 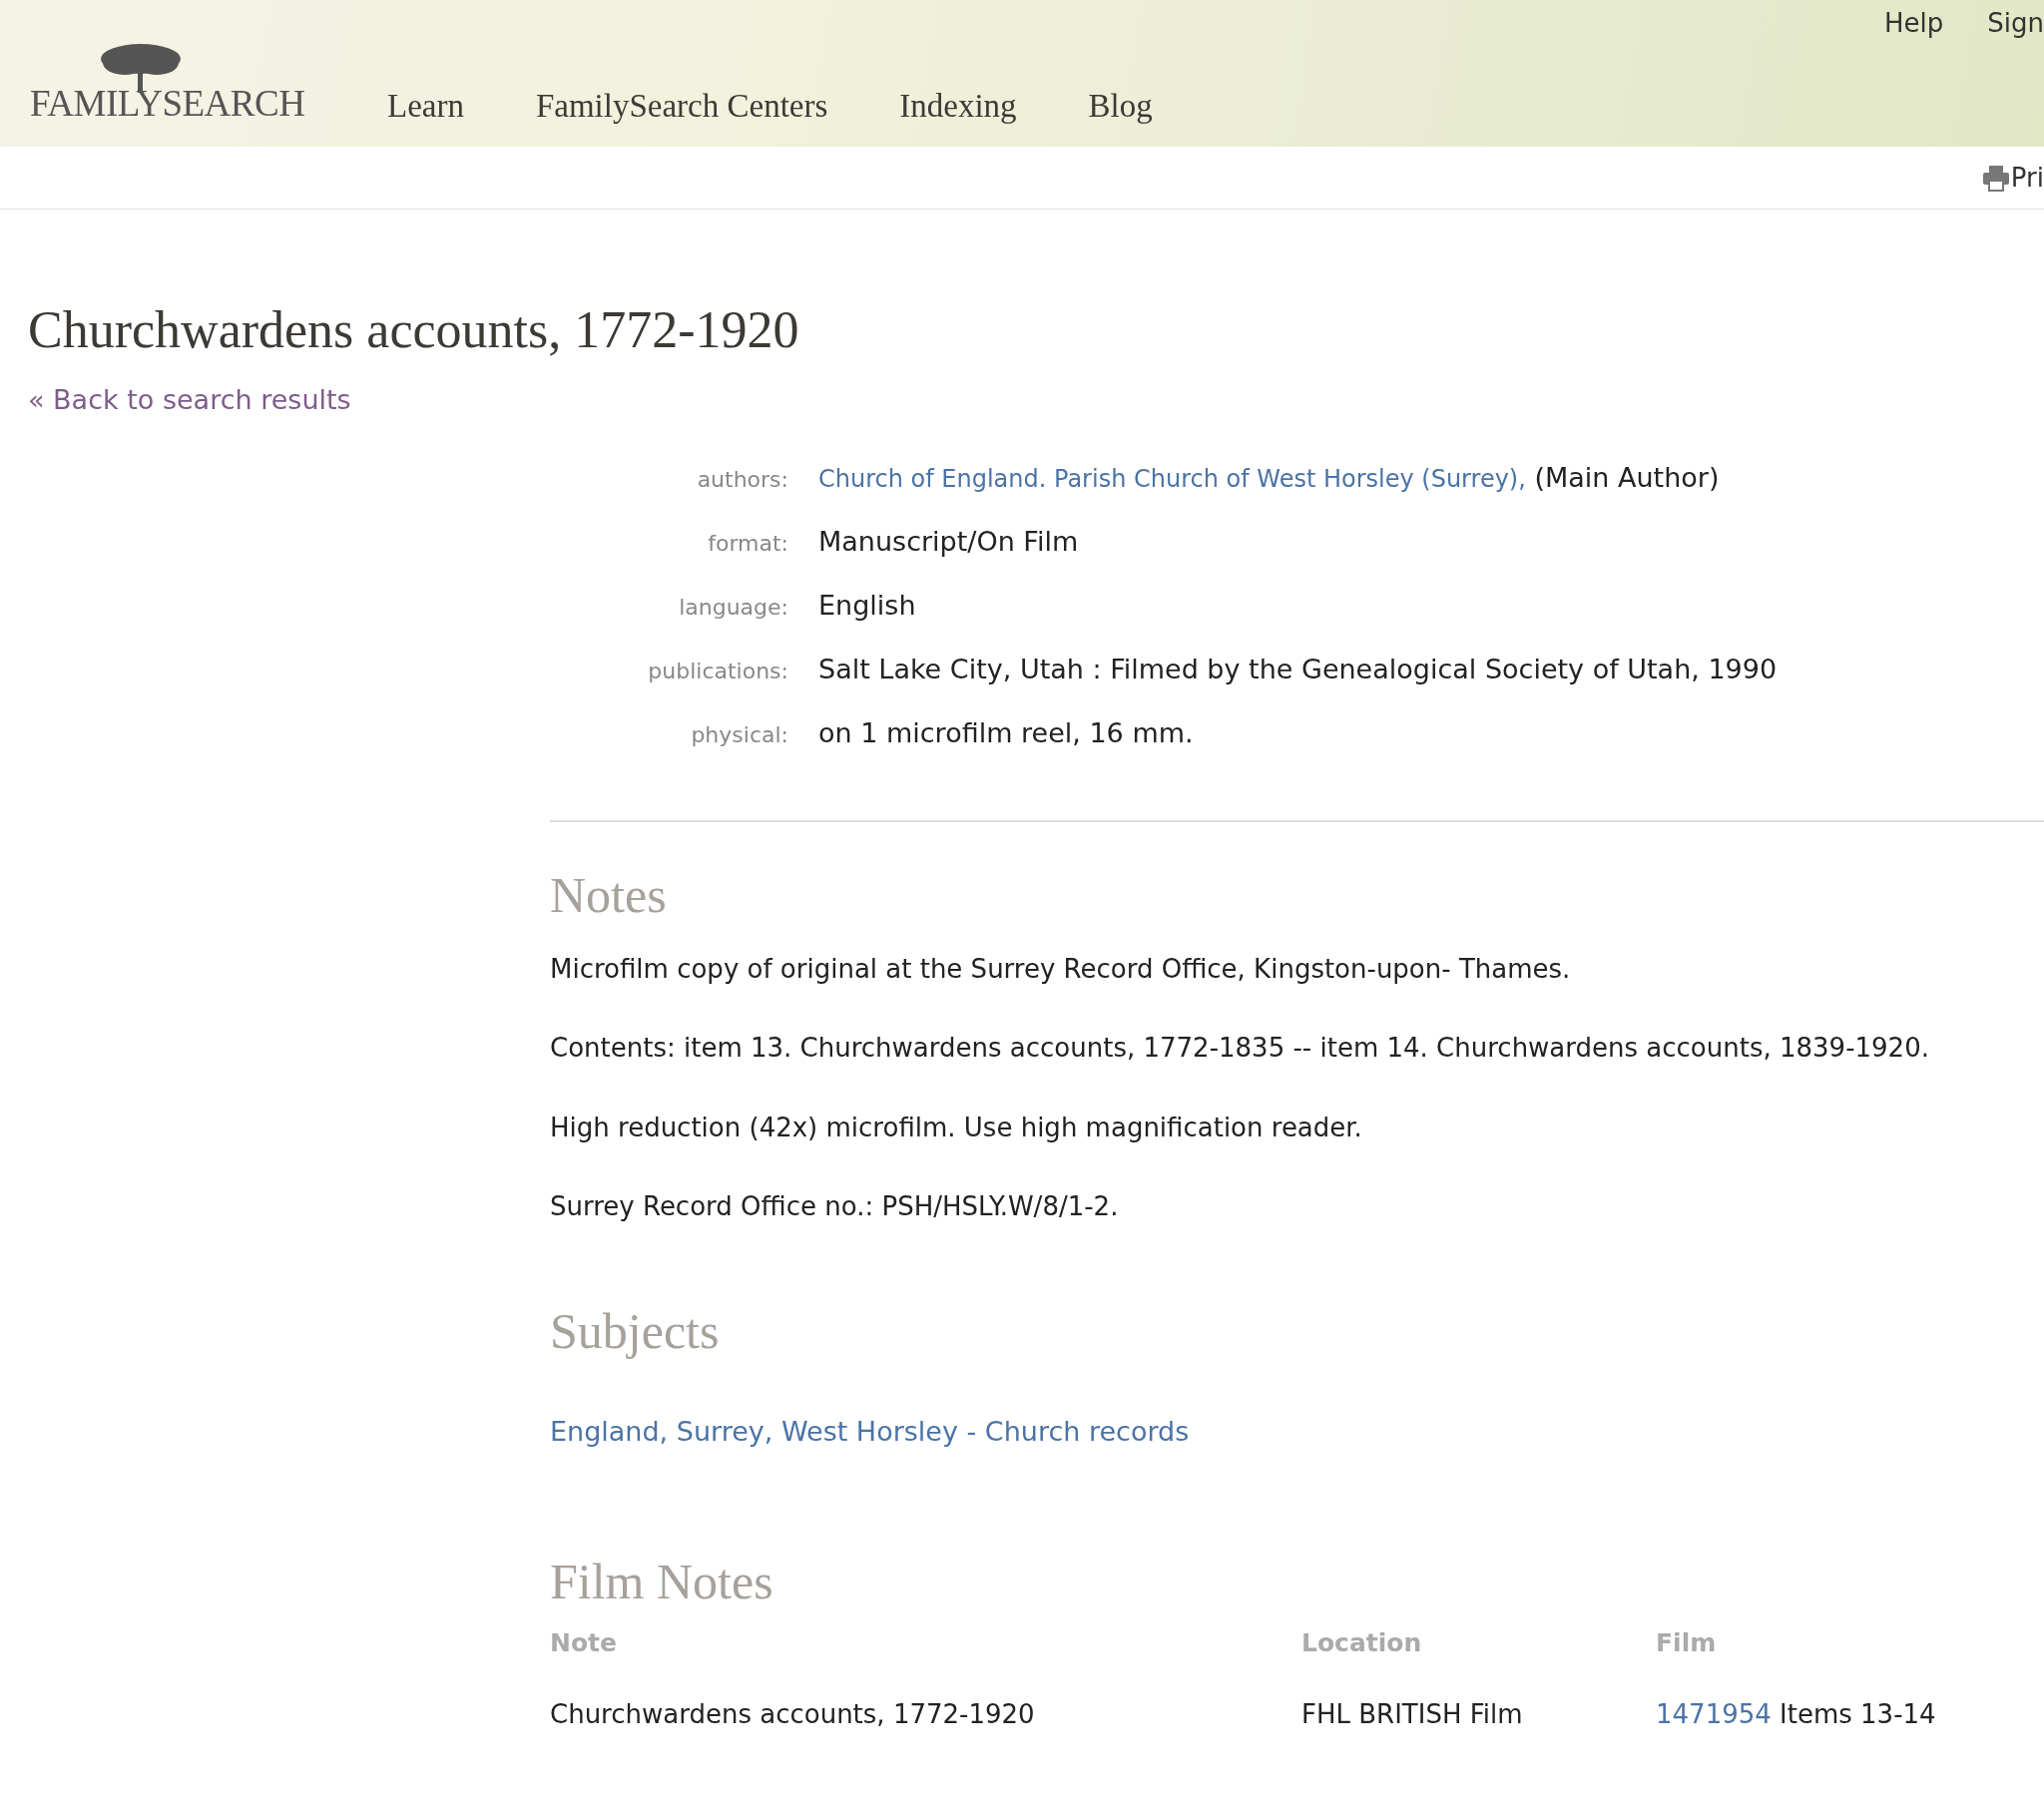 What do you see at coordinates (793, 1713) in the screenshot?
I see `table-cell-text: Churchwardens accounts, 1772-1920` at bounding box center [793, 1713].